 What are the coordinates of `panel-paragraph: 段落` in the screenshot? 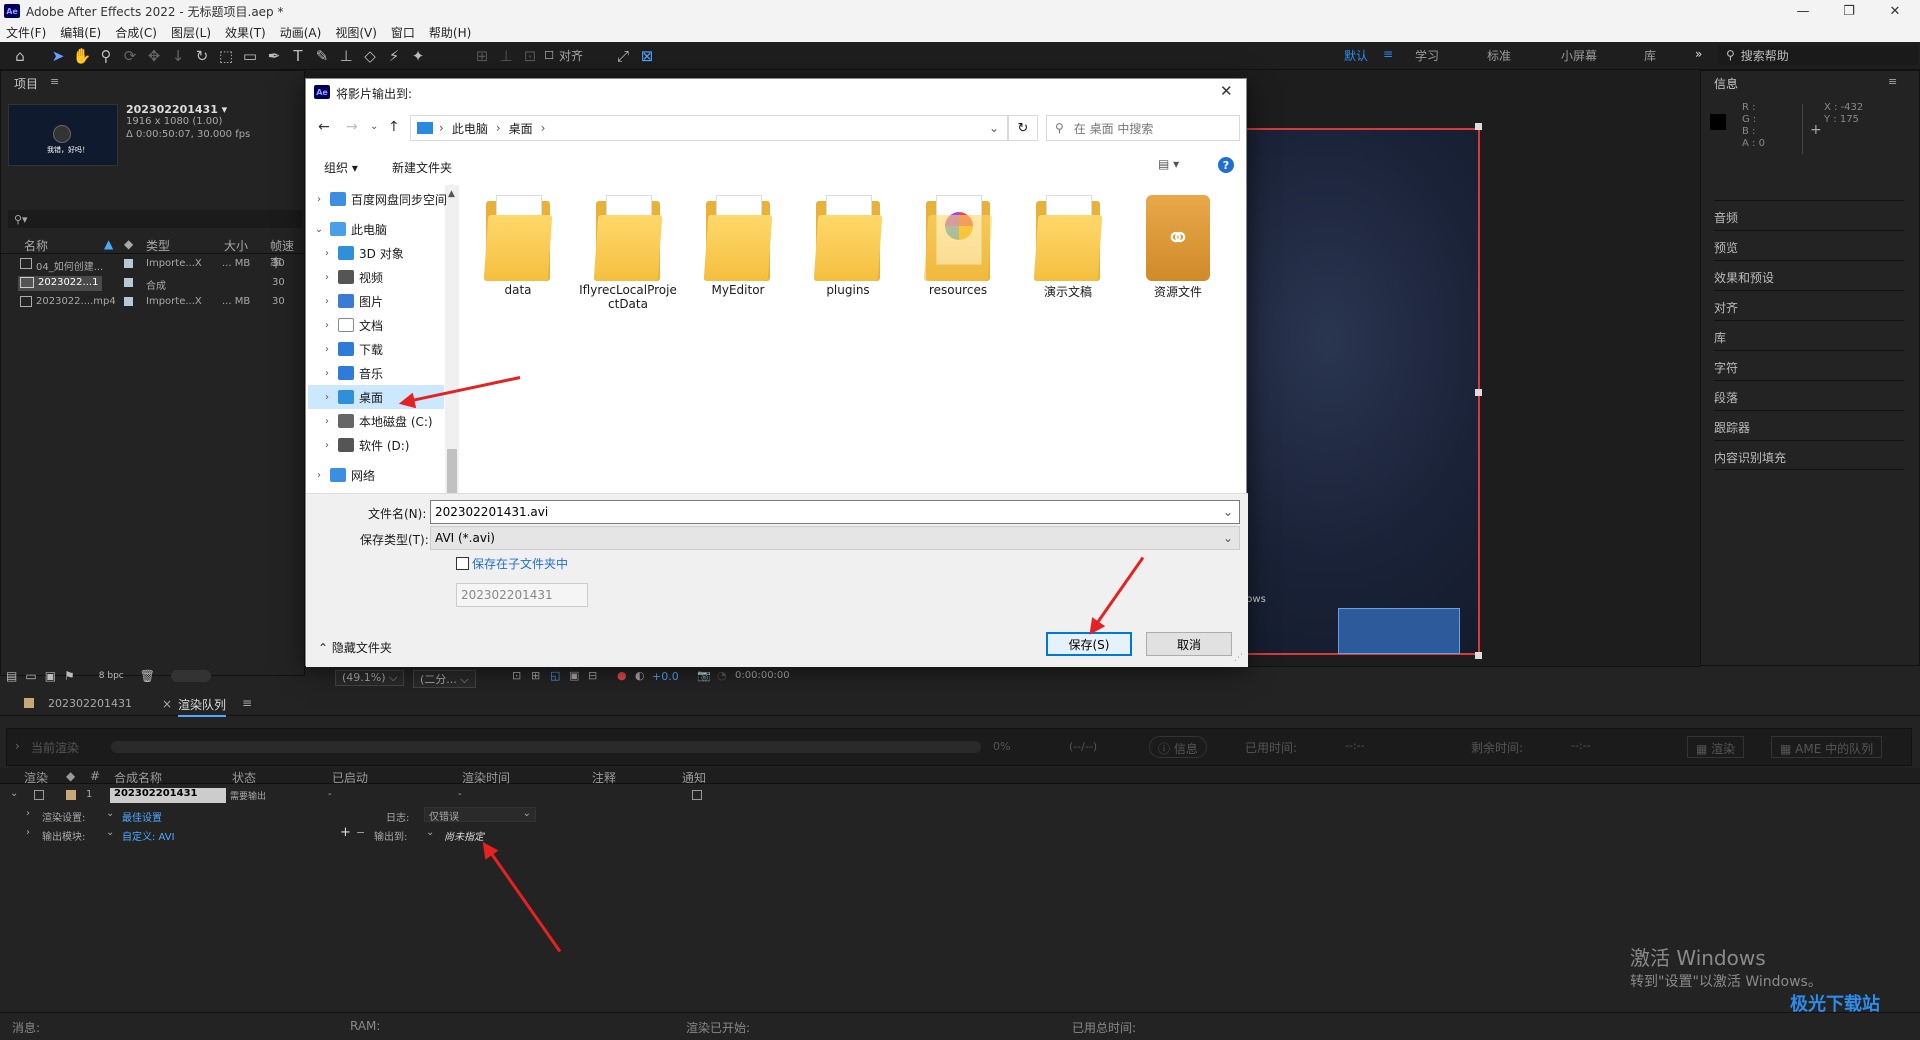 It's located at (1809, 395).